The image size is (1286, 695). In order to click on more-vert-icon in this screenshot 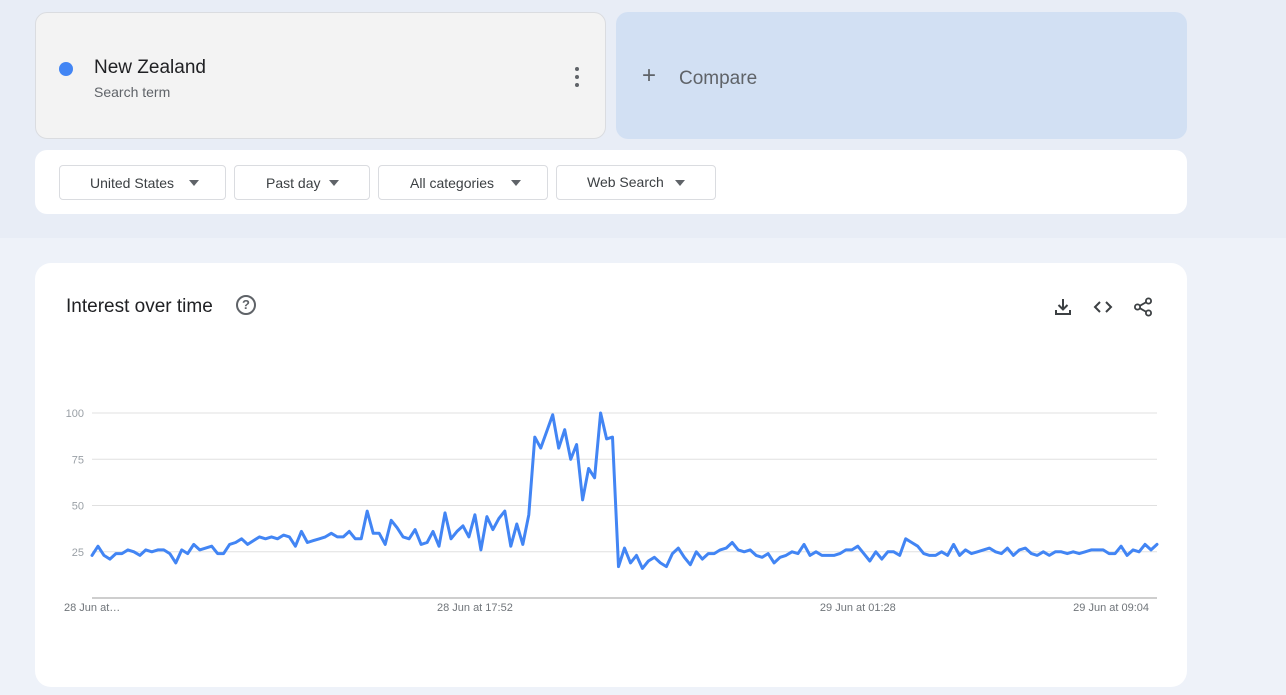, I will do `click(577, 77)`.